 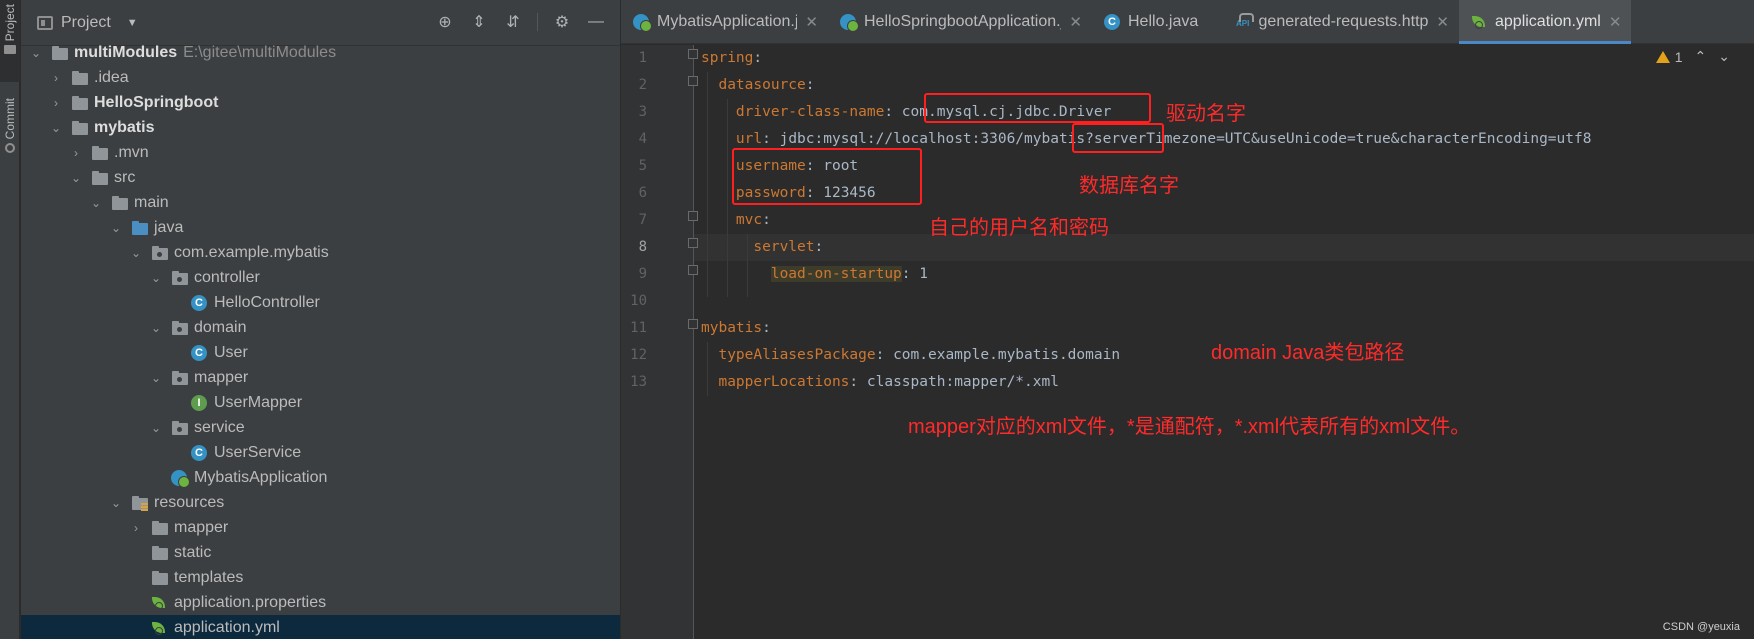 What do you see at coordinates (320, 77) in the screenshot?
I see `tree-node-idea: › .idea` at bounding box center [320, 77].